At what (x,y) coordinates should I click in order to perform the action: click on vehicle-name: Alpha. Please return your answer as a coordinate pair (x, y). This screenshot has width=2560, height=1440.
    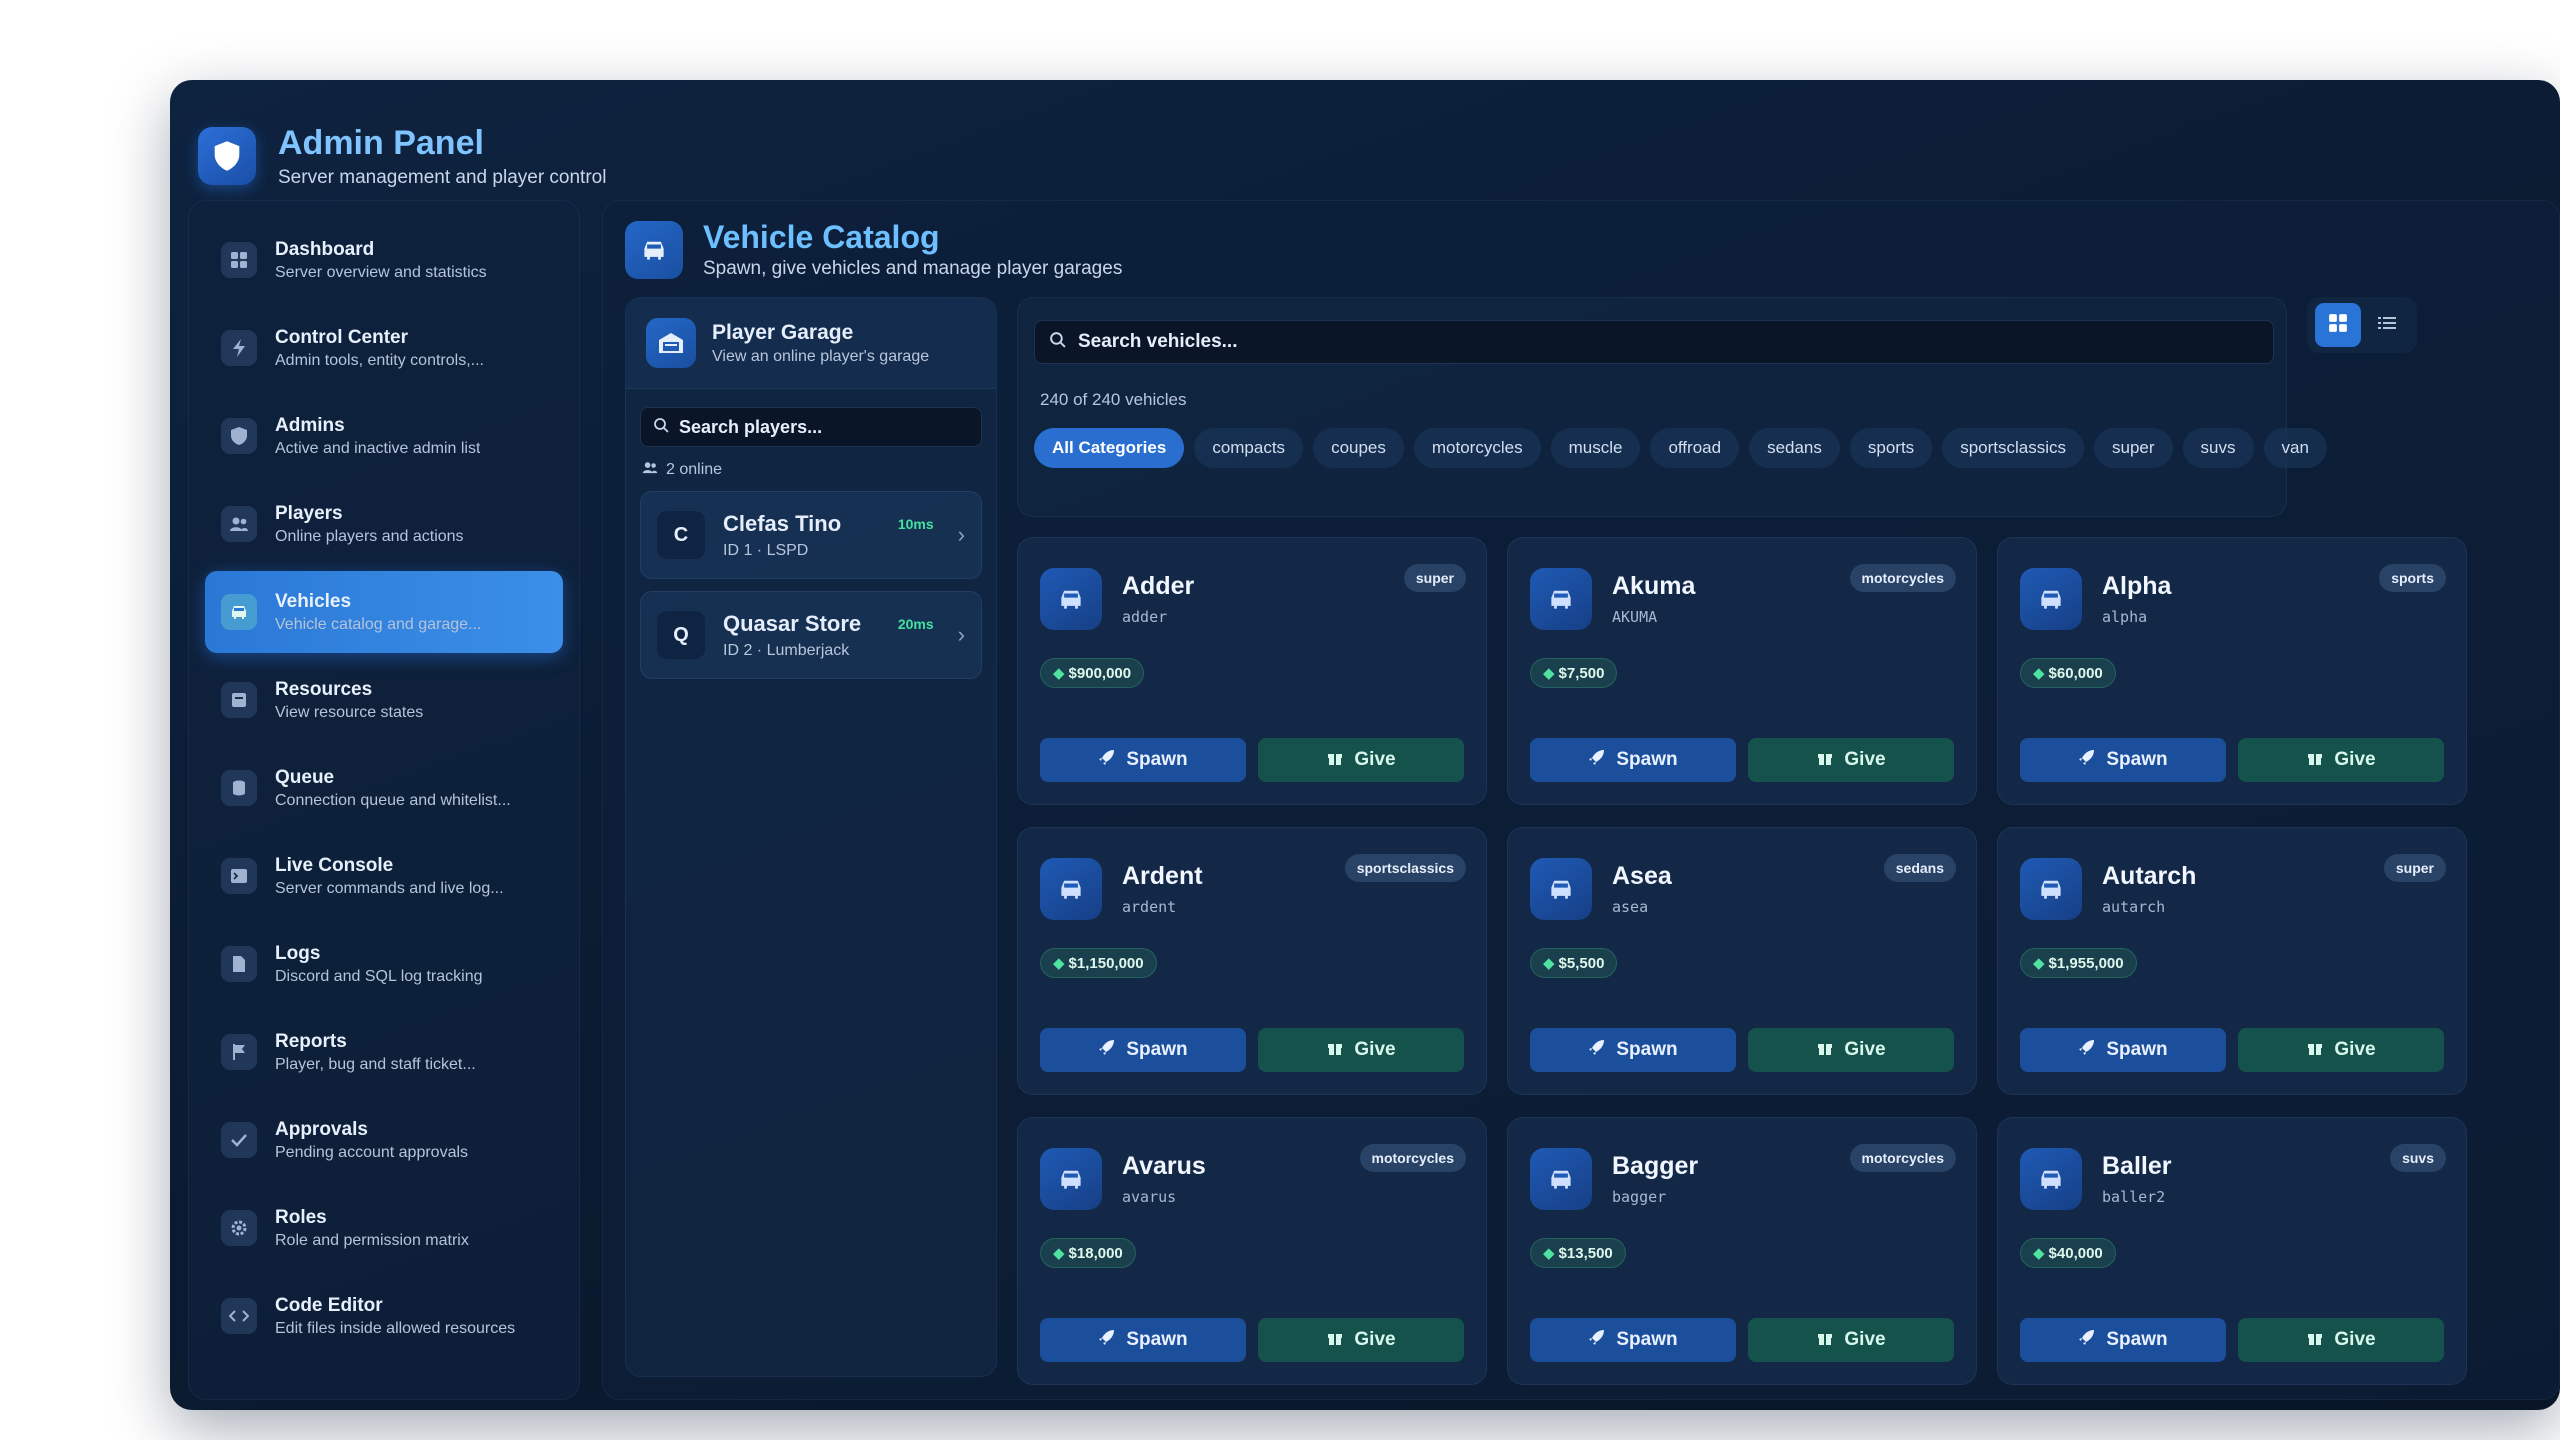
    Looking at the image, I should click on (2137, 586).